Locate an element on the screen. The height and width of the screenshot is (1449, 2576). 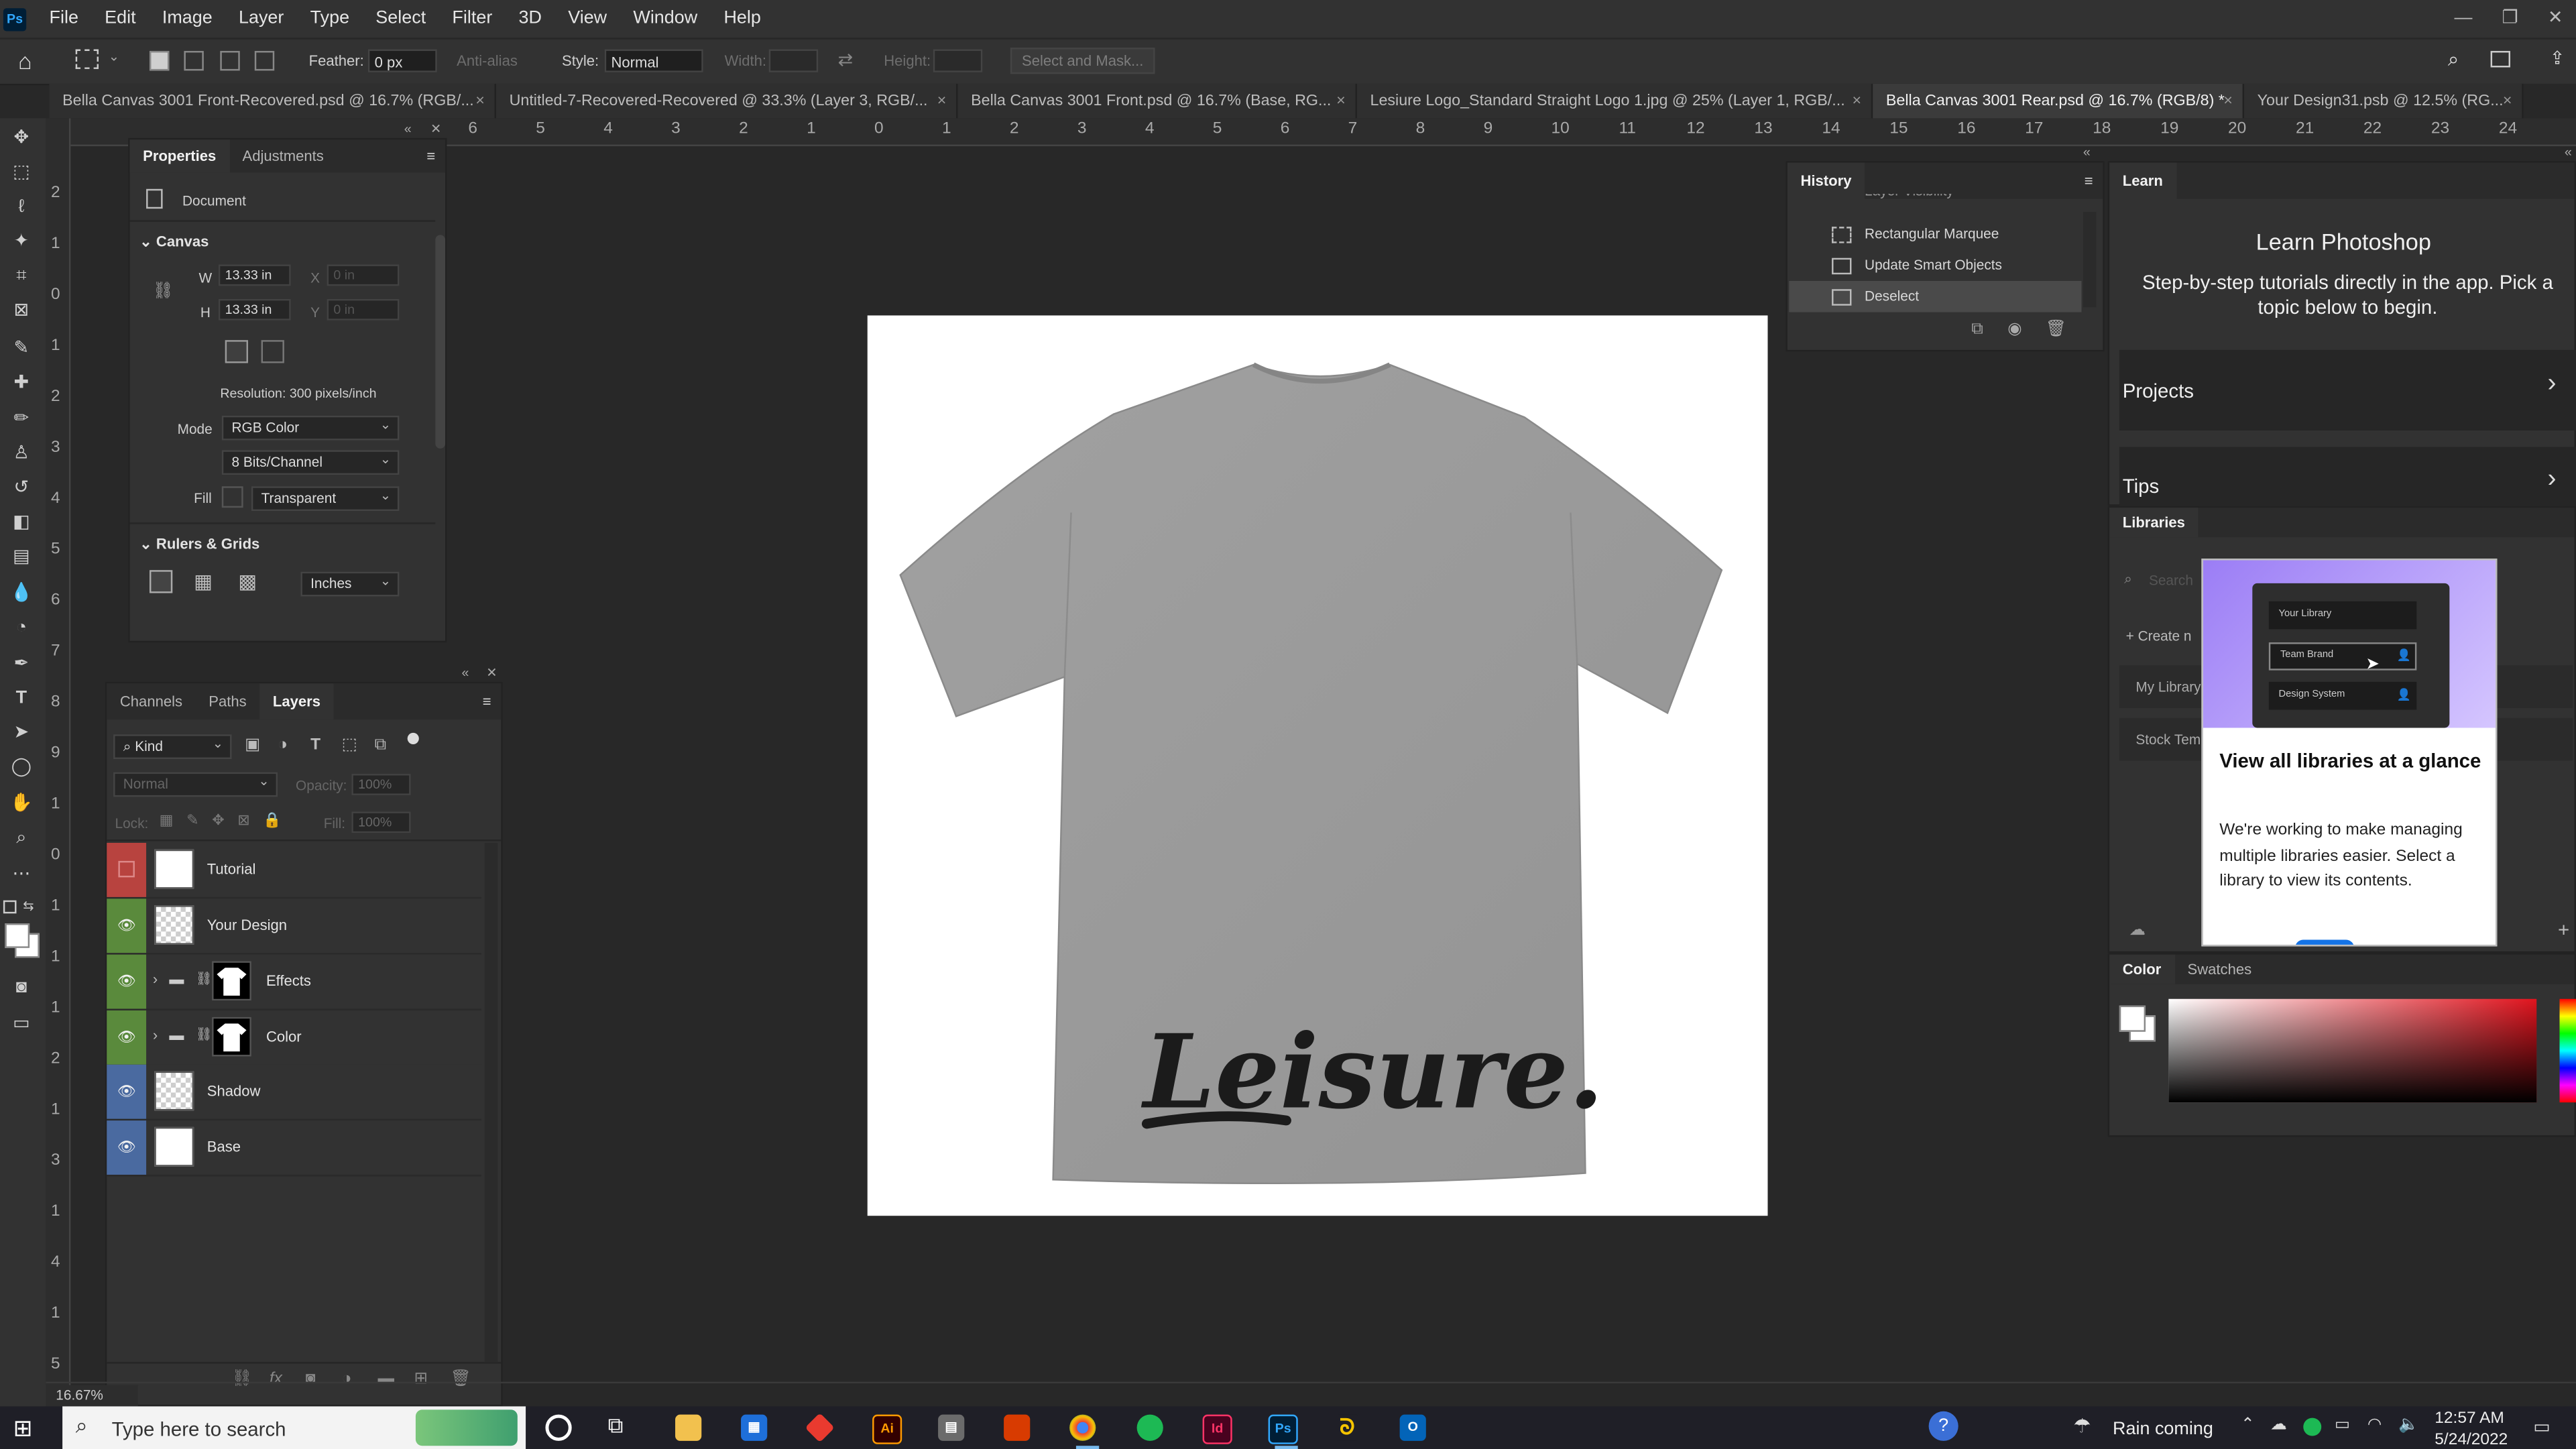
default-colors-icon is located at coordinates (10, 907).